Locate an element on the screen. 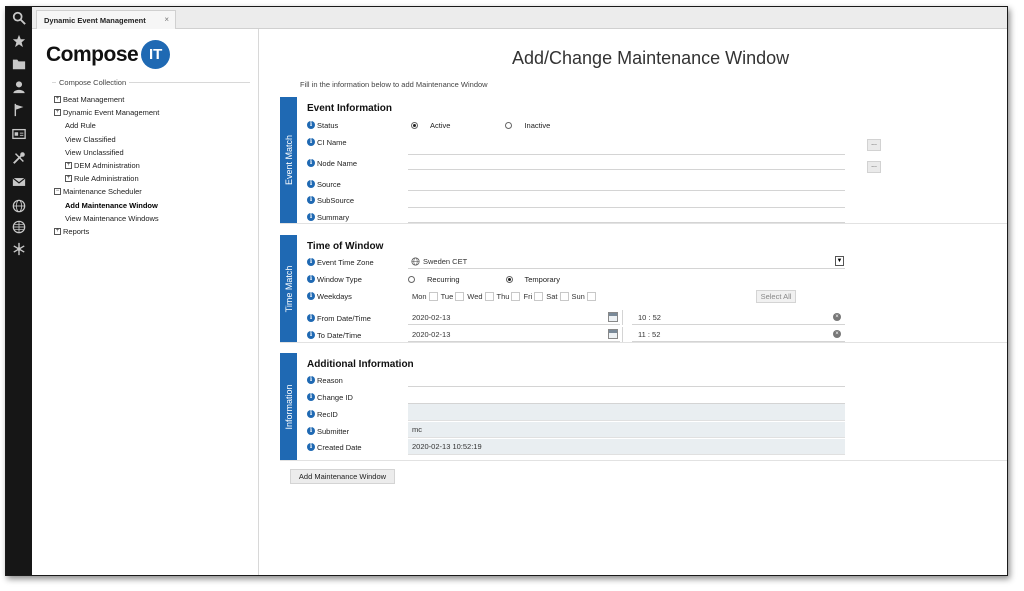  source-label: i Source is located at coordinates (324, 184).